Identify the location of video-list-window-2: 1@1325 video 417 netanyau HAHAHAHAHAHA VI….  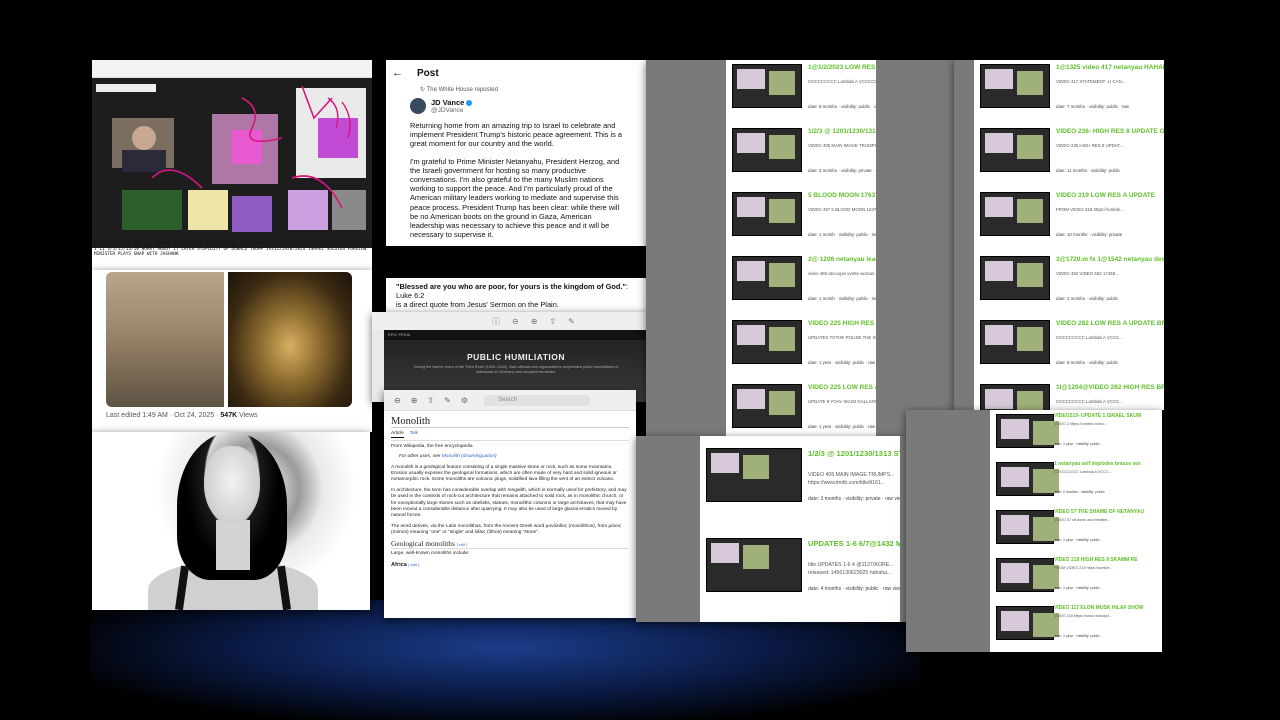
(1059, 235).